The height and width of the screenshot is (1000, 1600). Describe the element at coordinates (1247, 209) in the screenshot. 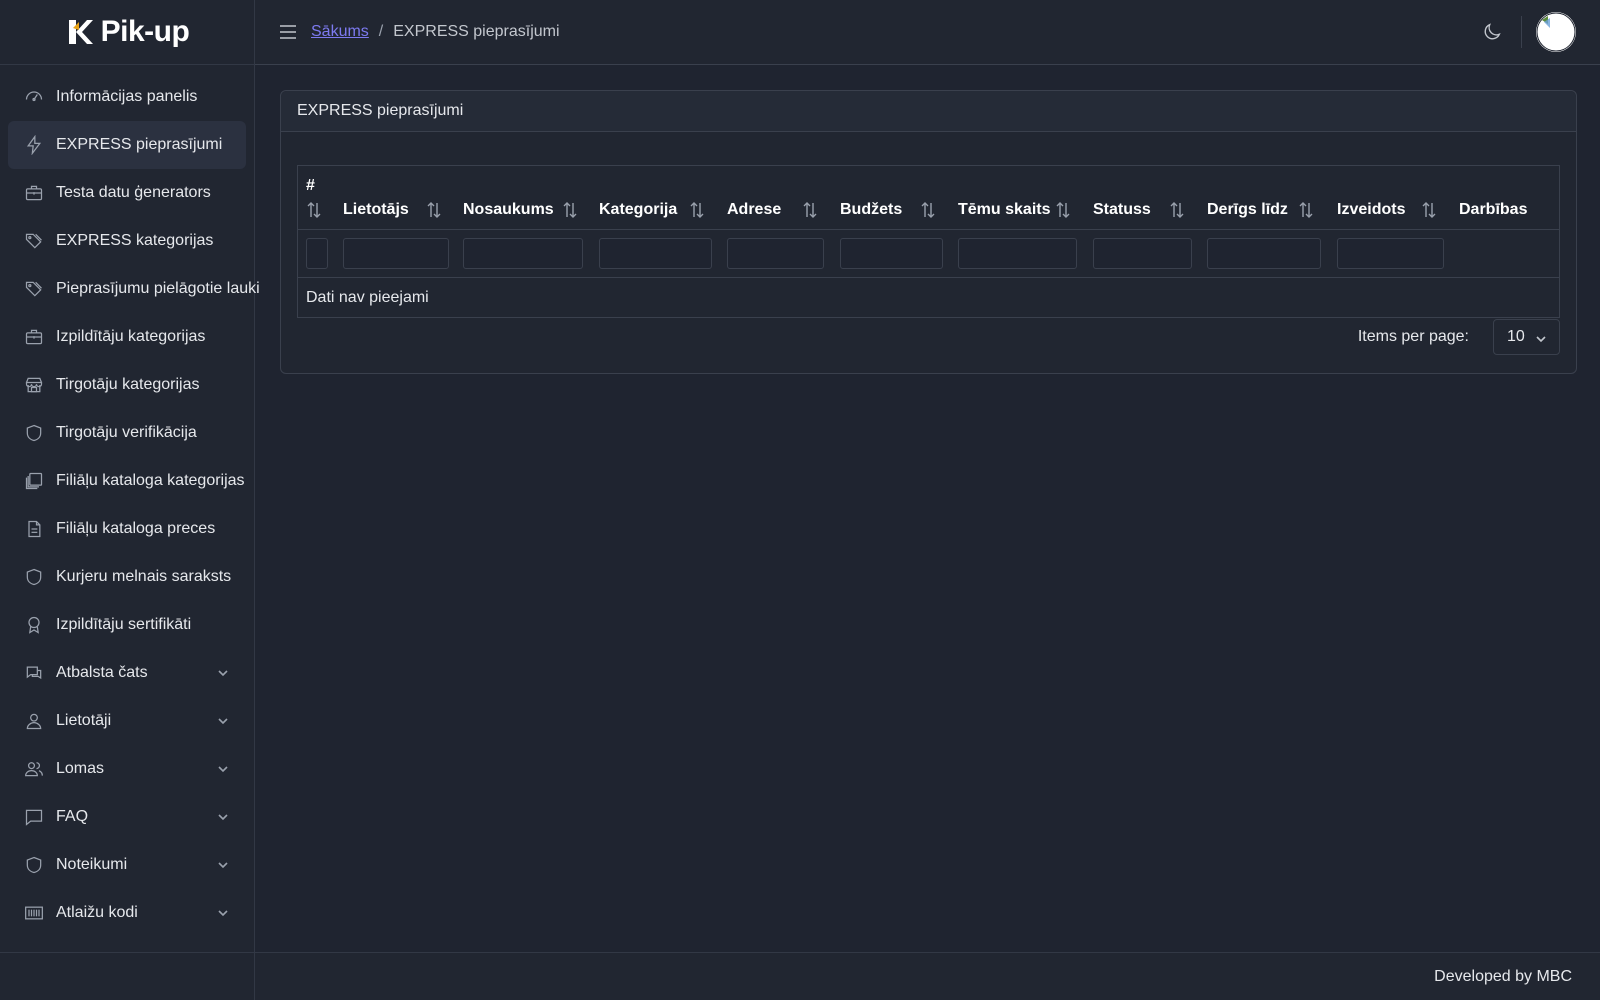

I see `column-header-label: Derīgs līdz` at that location.